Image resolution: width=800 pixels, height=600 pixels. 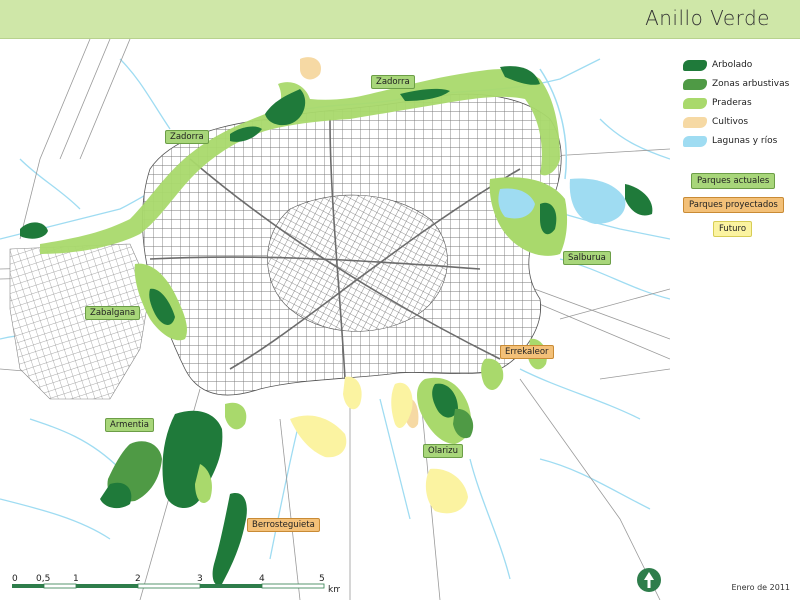 What do you see at coordinates (695, 122) in the screenshot?
I see `swatch-cultivos-icon` at bounding box center [695, 122].